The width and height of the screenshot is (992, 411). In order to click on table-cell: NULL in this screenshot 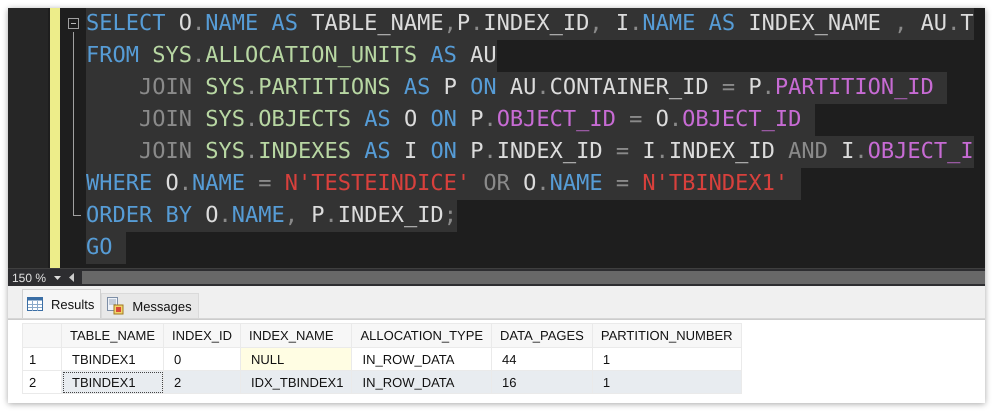, I will do `click(296, 359)`.